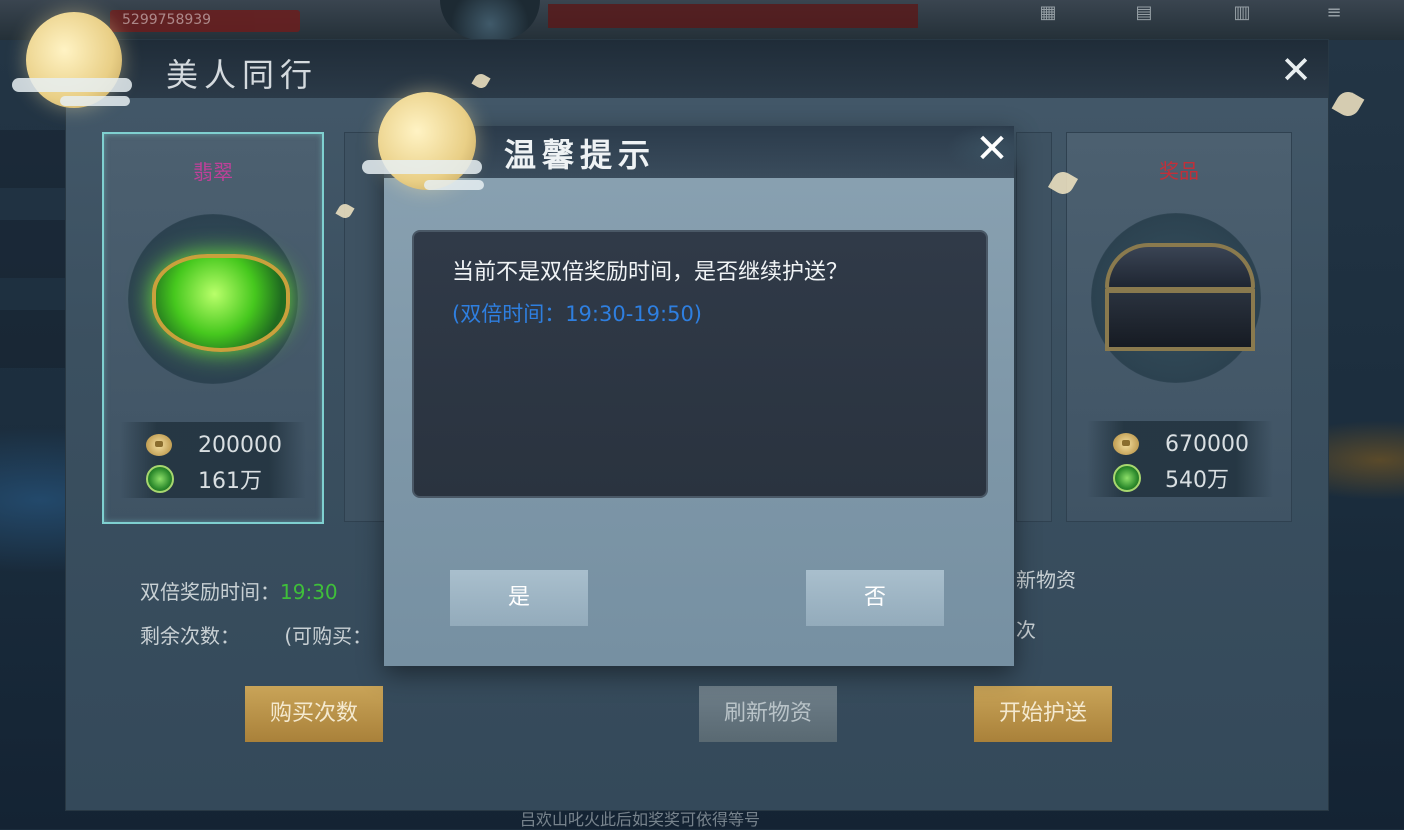  I want to click on hud-menu-icon: ▦, so click(1048, 19).